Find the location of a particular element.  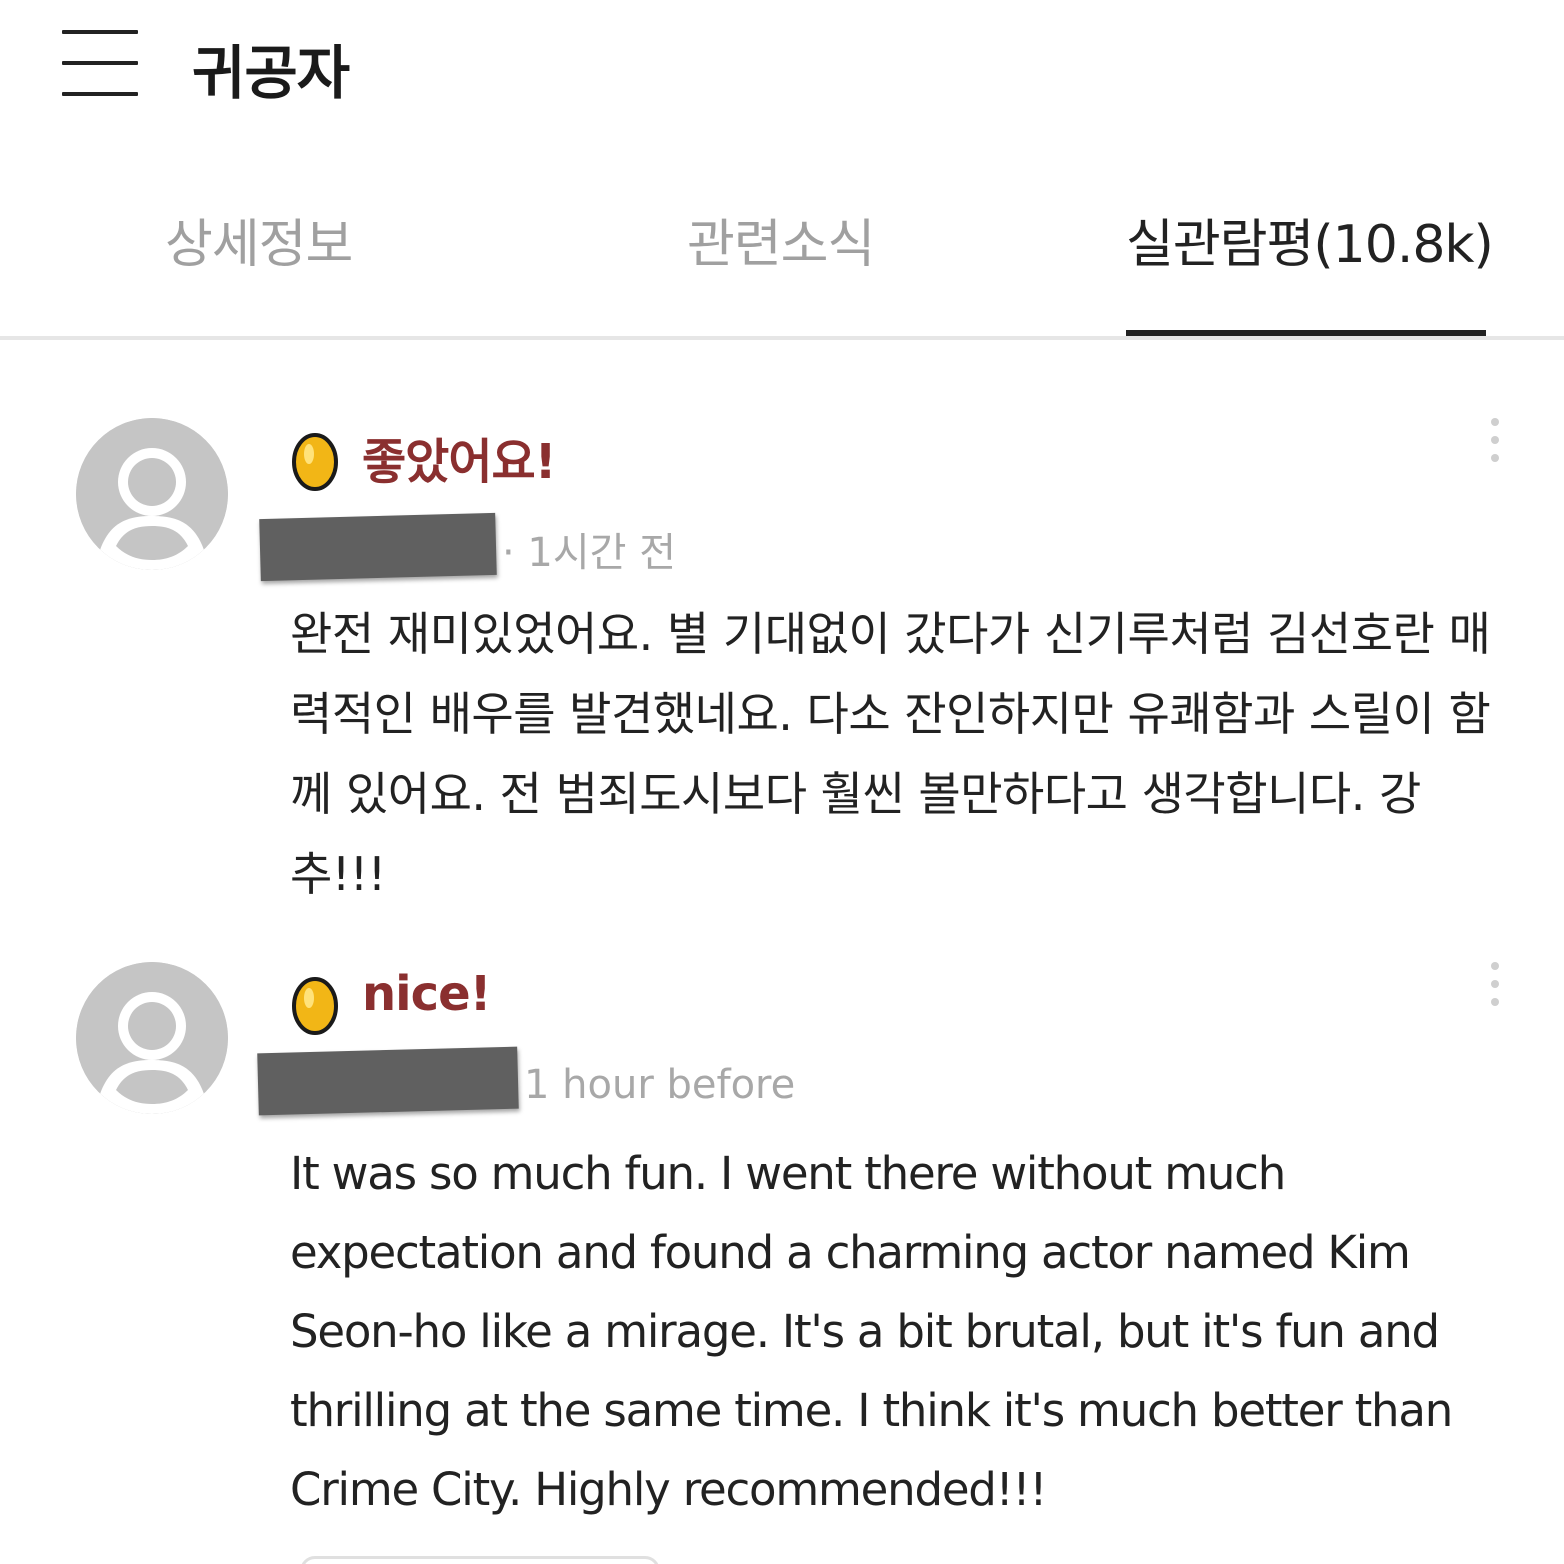

review-time: 1 hour before is located at coordinates (660, 1085).